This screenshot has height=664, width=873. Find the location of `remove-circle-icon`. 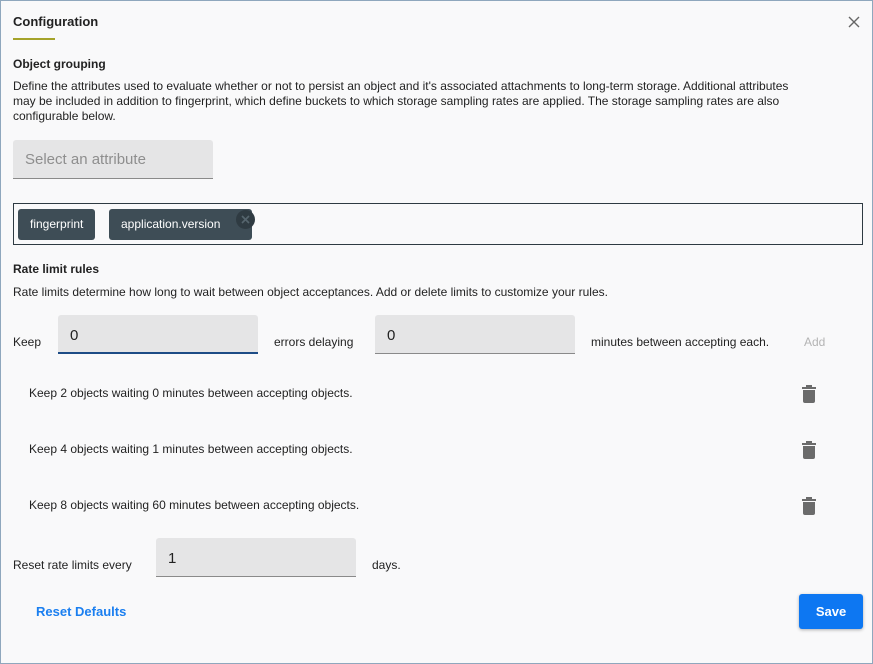

remove-circle-icon is located at coordinates (245, 219).